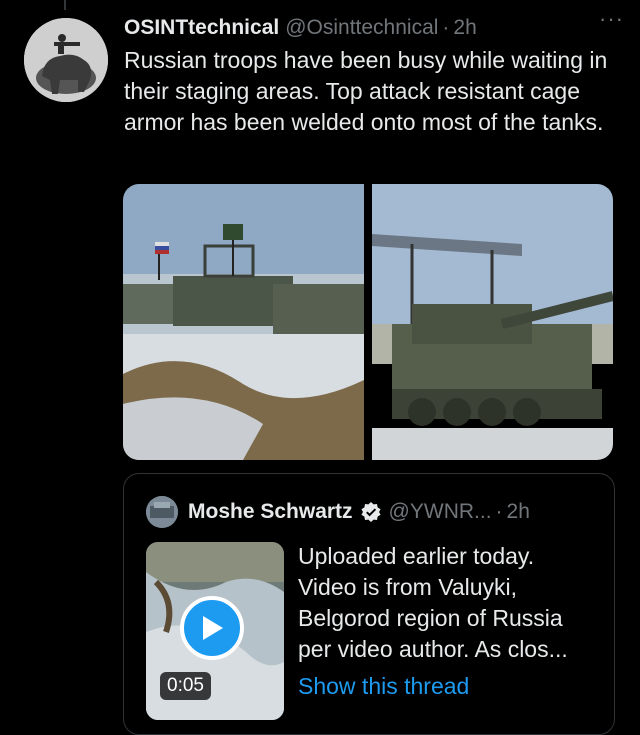 This screenshot has height=735, width=640. I want to click on thread-connector-line, so click(65, 5).